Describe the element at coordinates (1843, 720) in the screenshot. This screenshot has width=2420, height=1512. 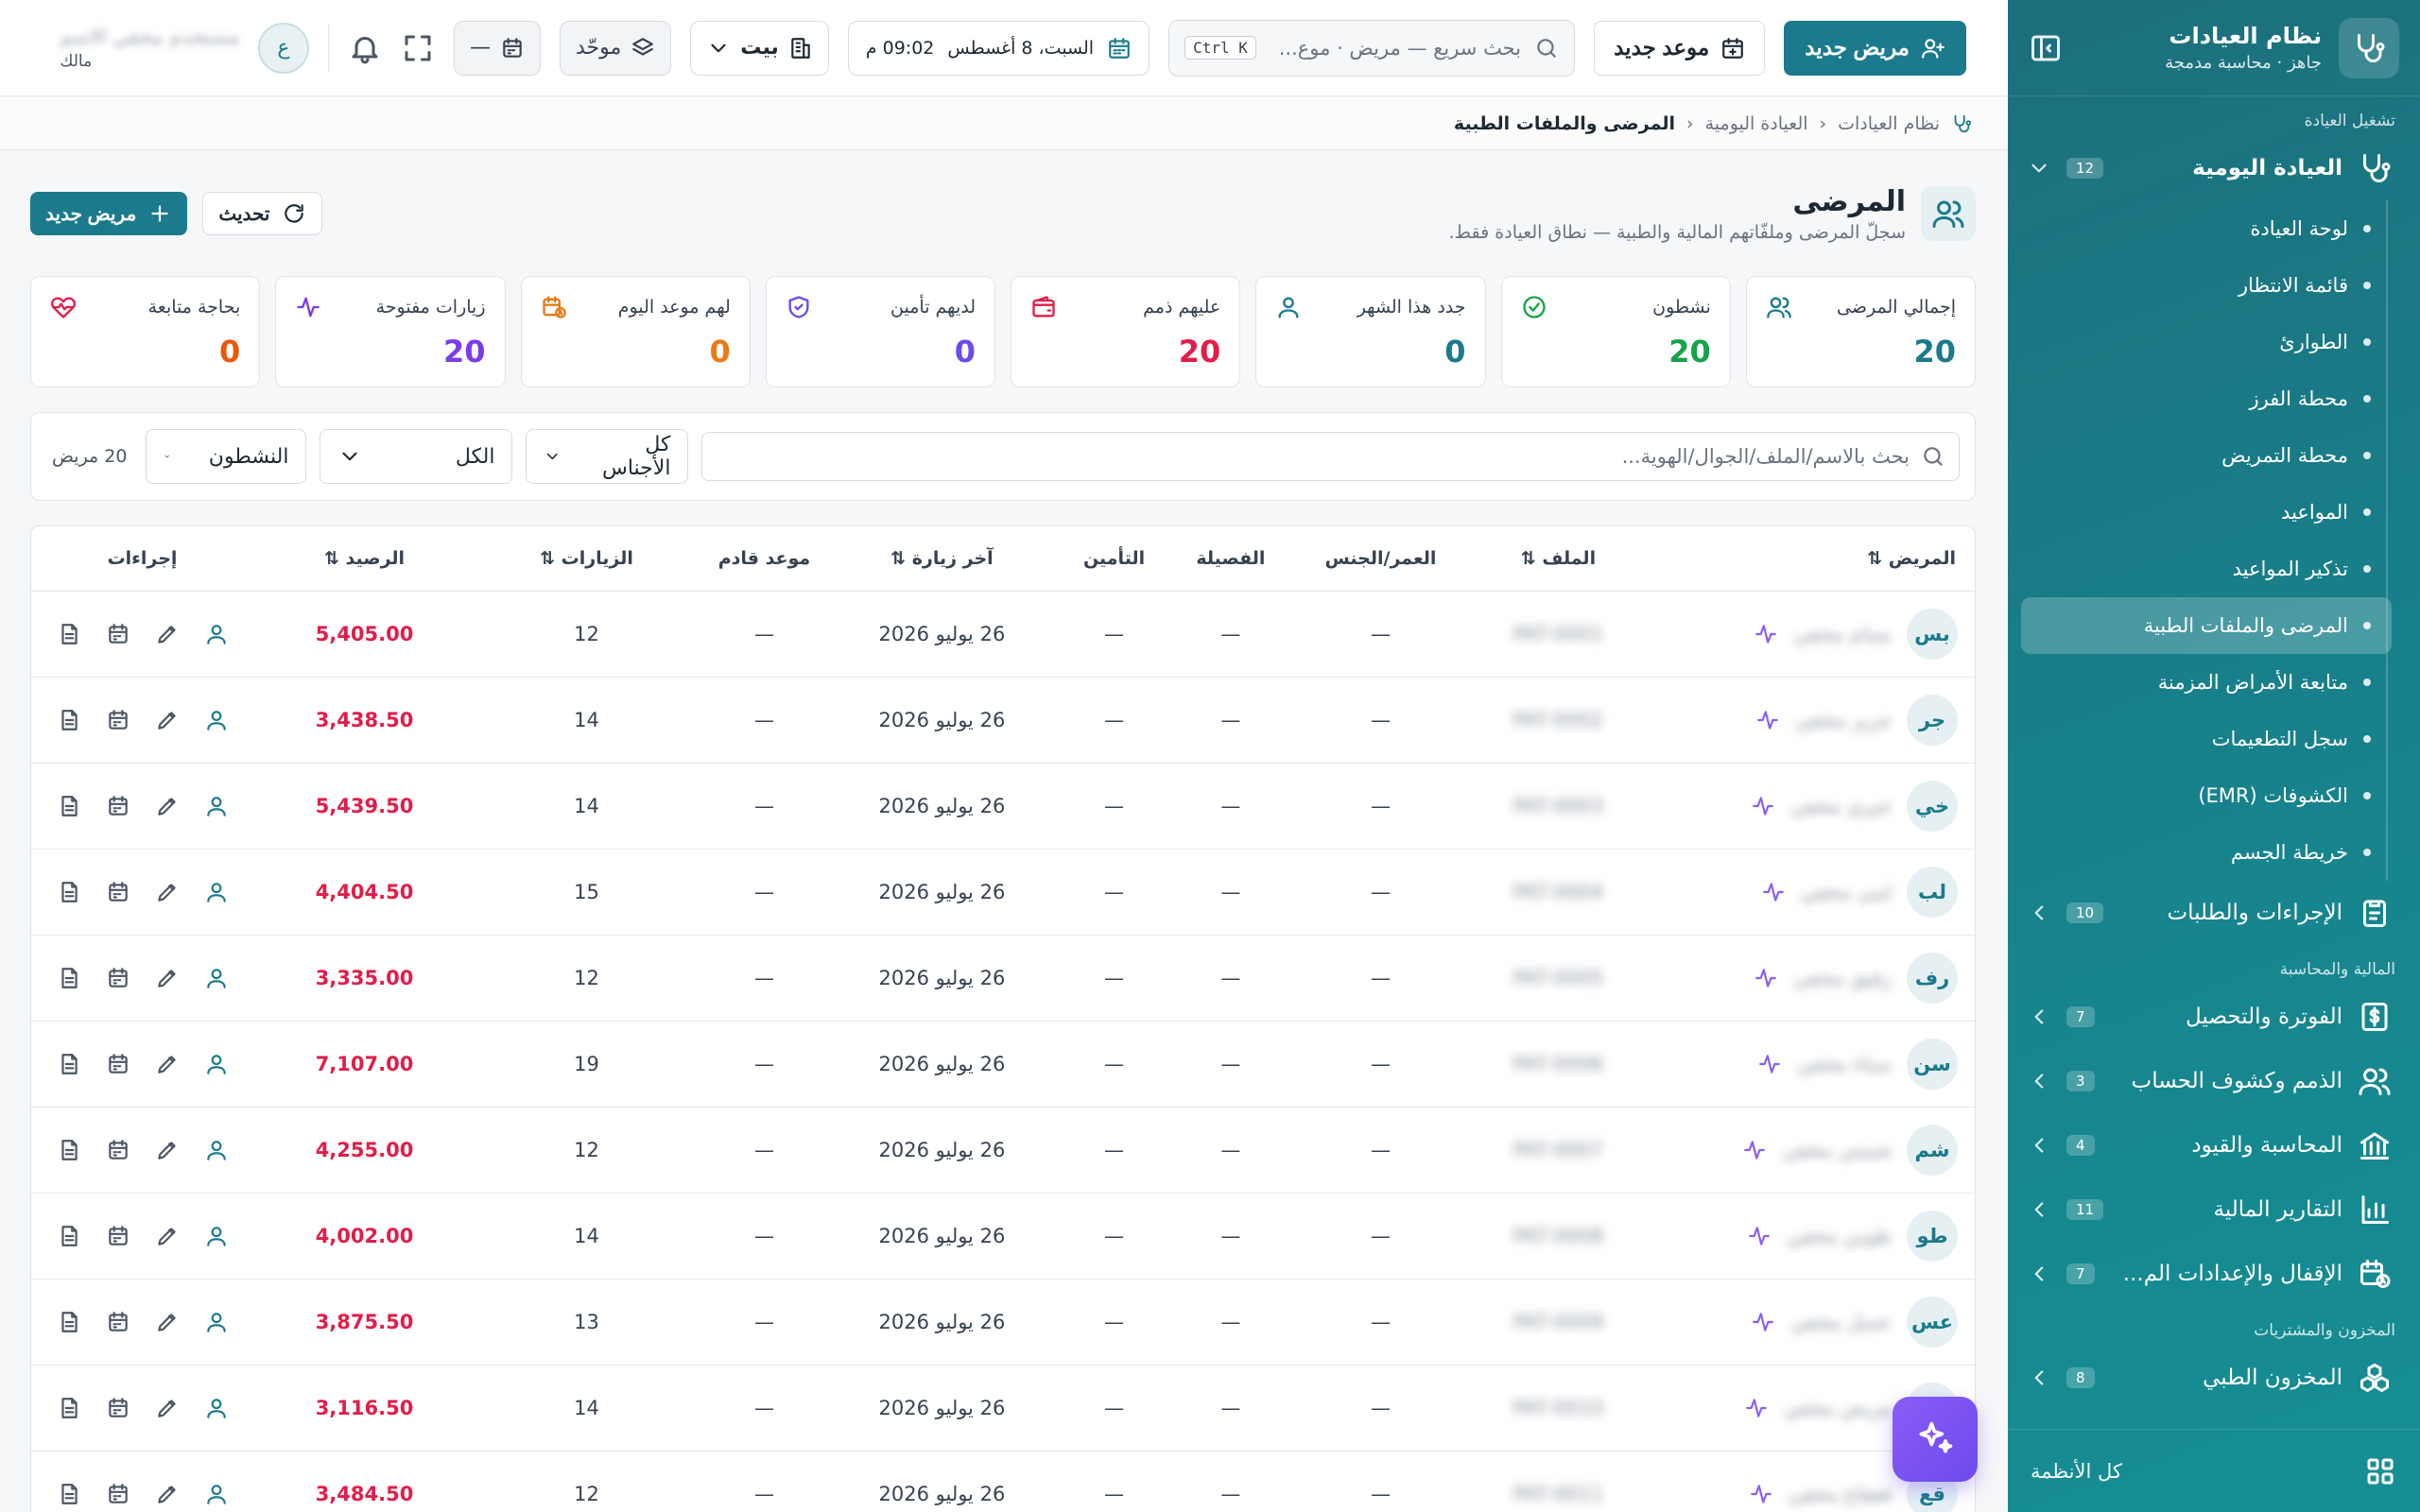
I see `patient-name: جرير مخفي` at that location.